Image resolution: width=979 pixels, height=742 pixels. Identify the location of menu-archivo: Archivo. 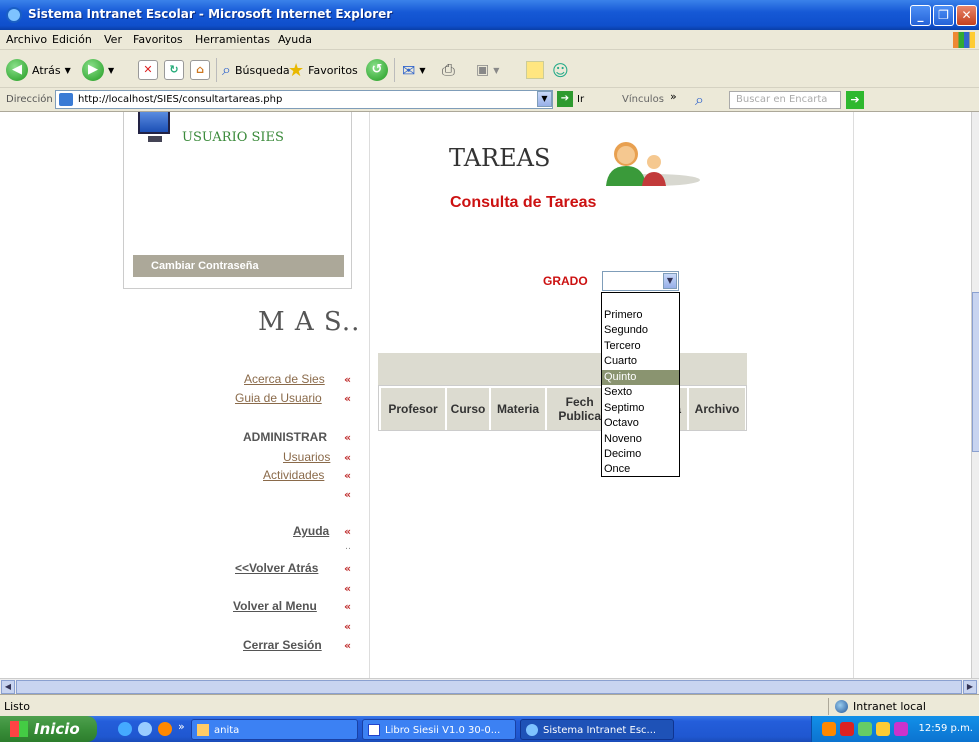
(26, 39).